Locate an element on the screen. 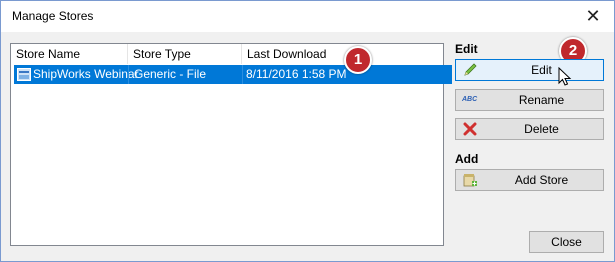 Image resolution: width=615 pixels, height=262 pixels. column-store-type: Store Type is located at coordinates (185, 54).